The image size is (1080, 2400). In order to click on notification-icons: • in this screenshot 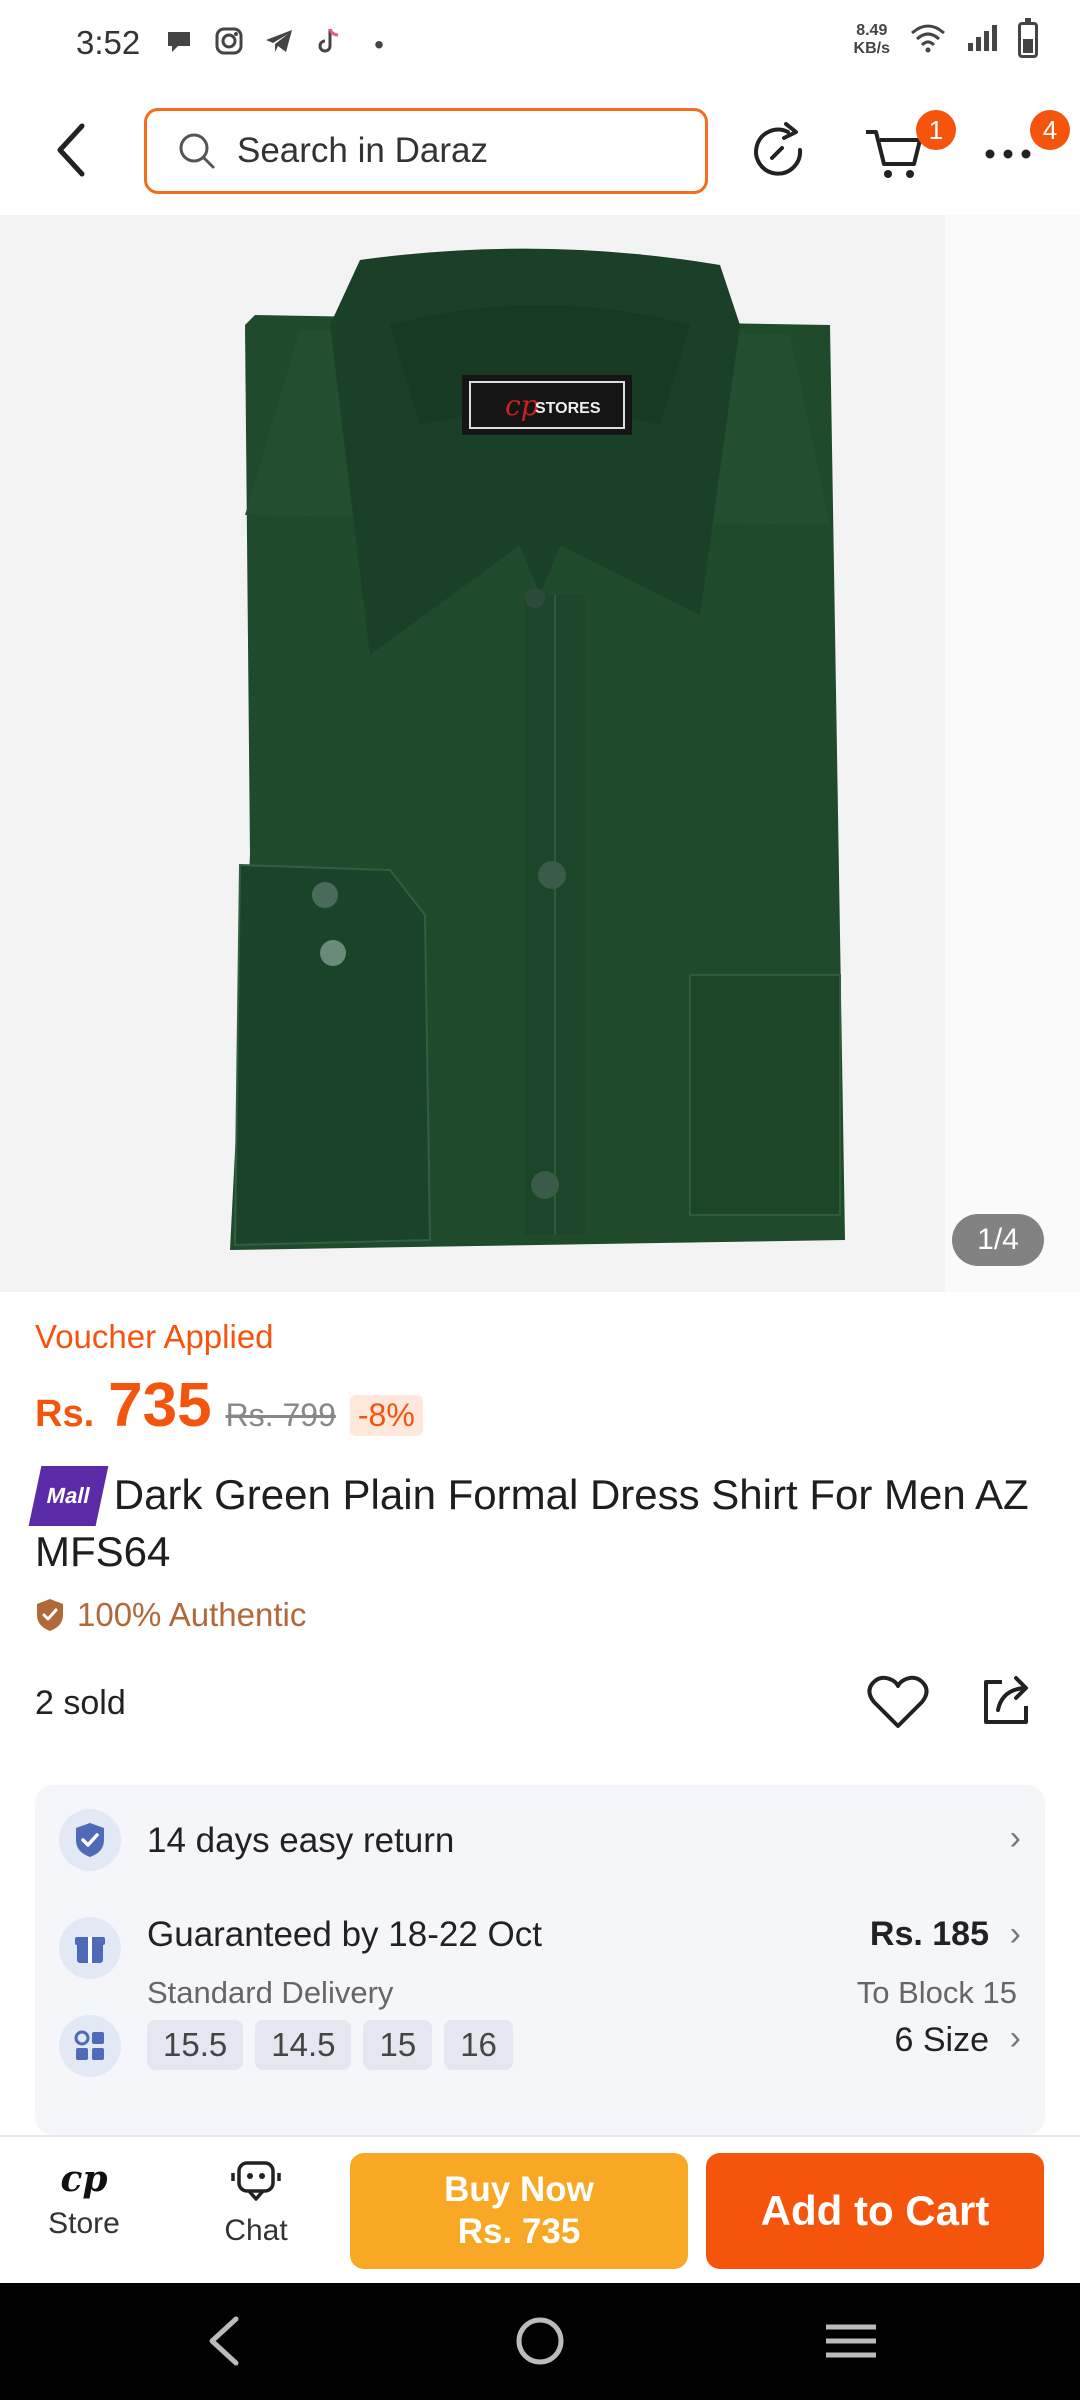, I will do `click(279, 44)`.